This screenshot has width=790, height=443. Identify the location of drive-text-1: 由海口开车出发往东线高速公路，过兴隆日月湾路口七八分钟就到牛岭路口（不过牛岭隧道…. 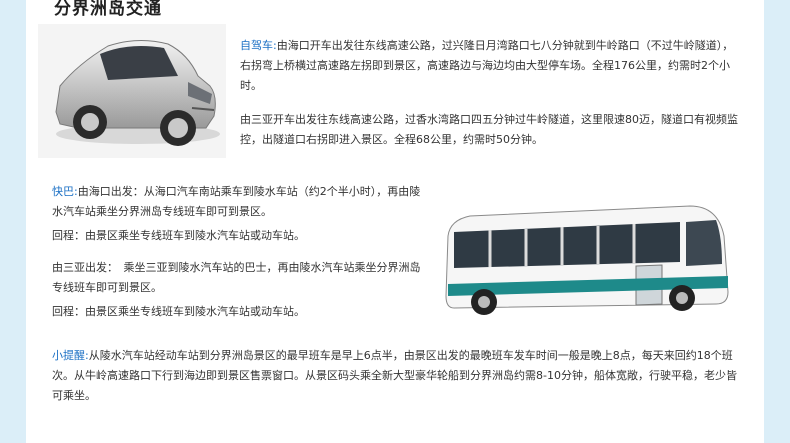
(487, 65).